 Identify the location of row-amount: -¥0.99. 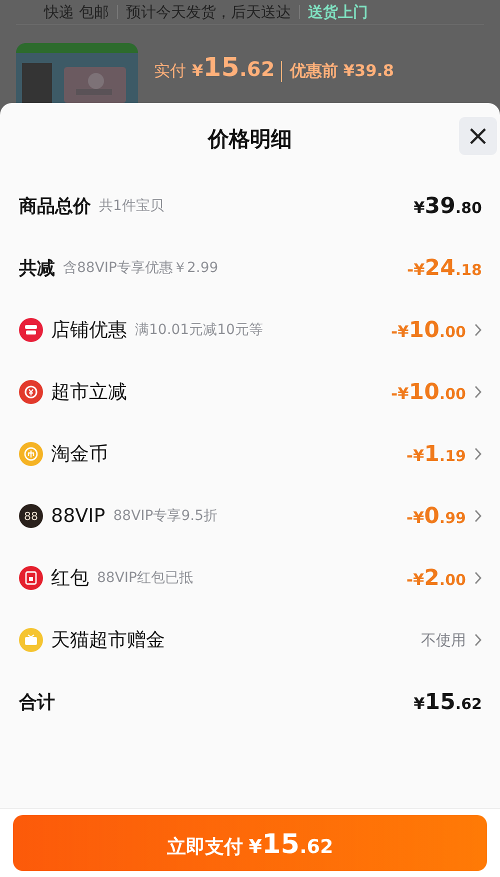
(436, 516).